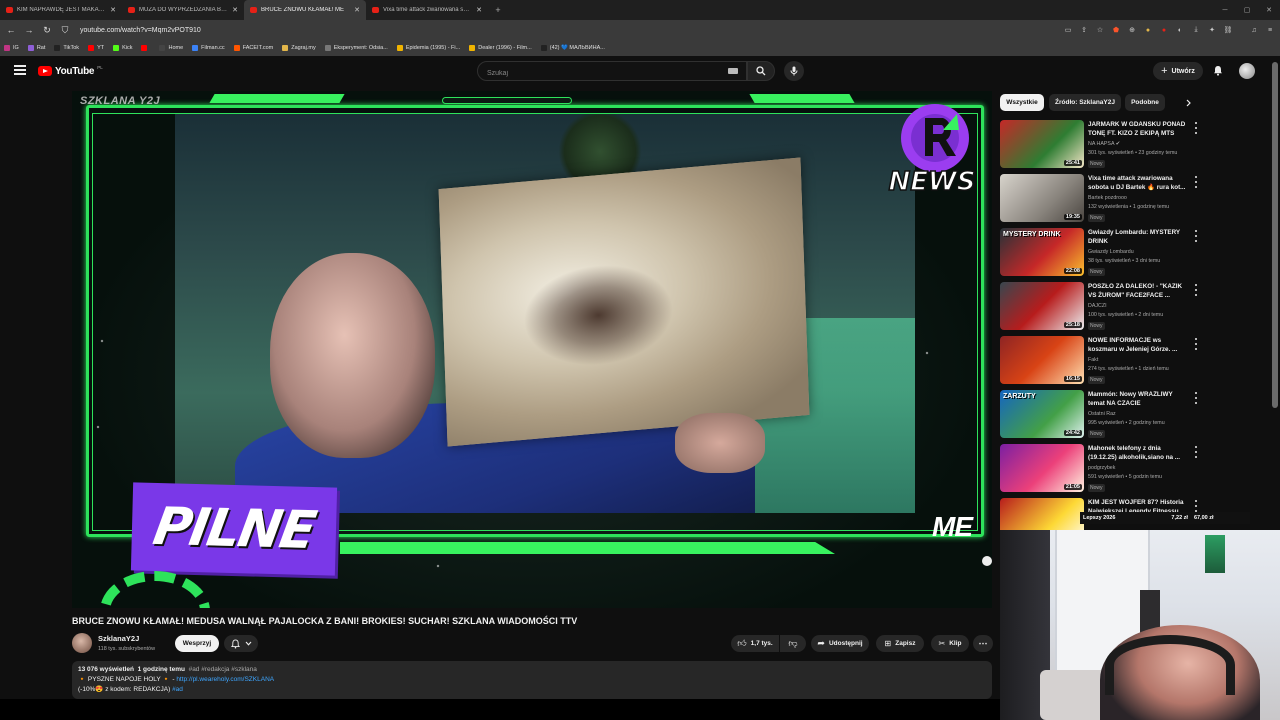  Describe the element at coordinates (1218, 70) in the screenshot. I see `notifications-button` at that location.